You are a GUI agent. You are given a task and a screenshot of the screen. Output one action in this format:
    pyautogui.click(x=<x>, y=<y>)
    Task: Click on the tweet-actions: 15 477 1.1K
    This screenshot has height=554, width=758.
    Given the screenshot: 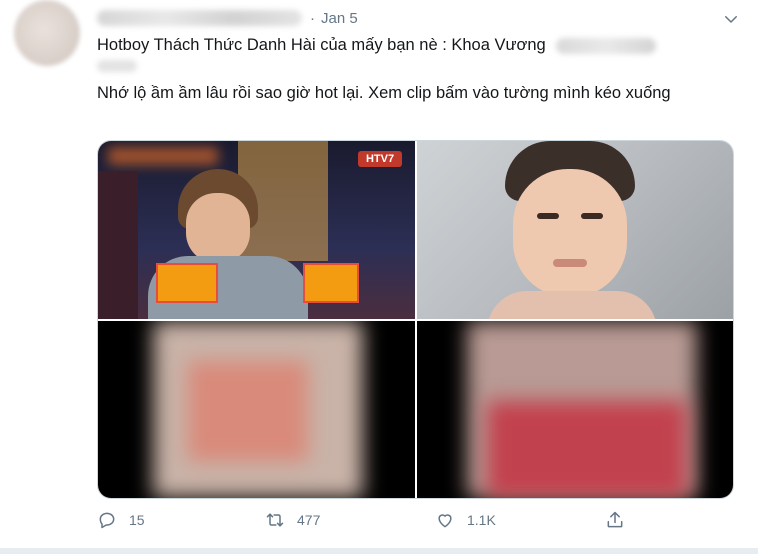 What is the action you would take?
    pyautogui.click(x=367, y=524)
    